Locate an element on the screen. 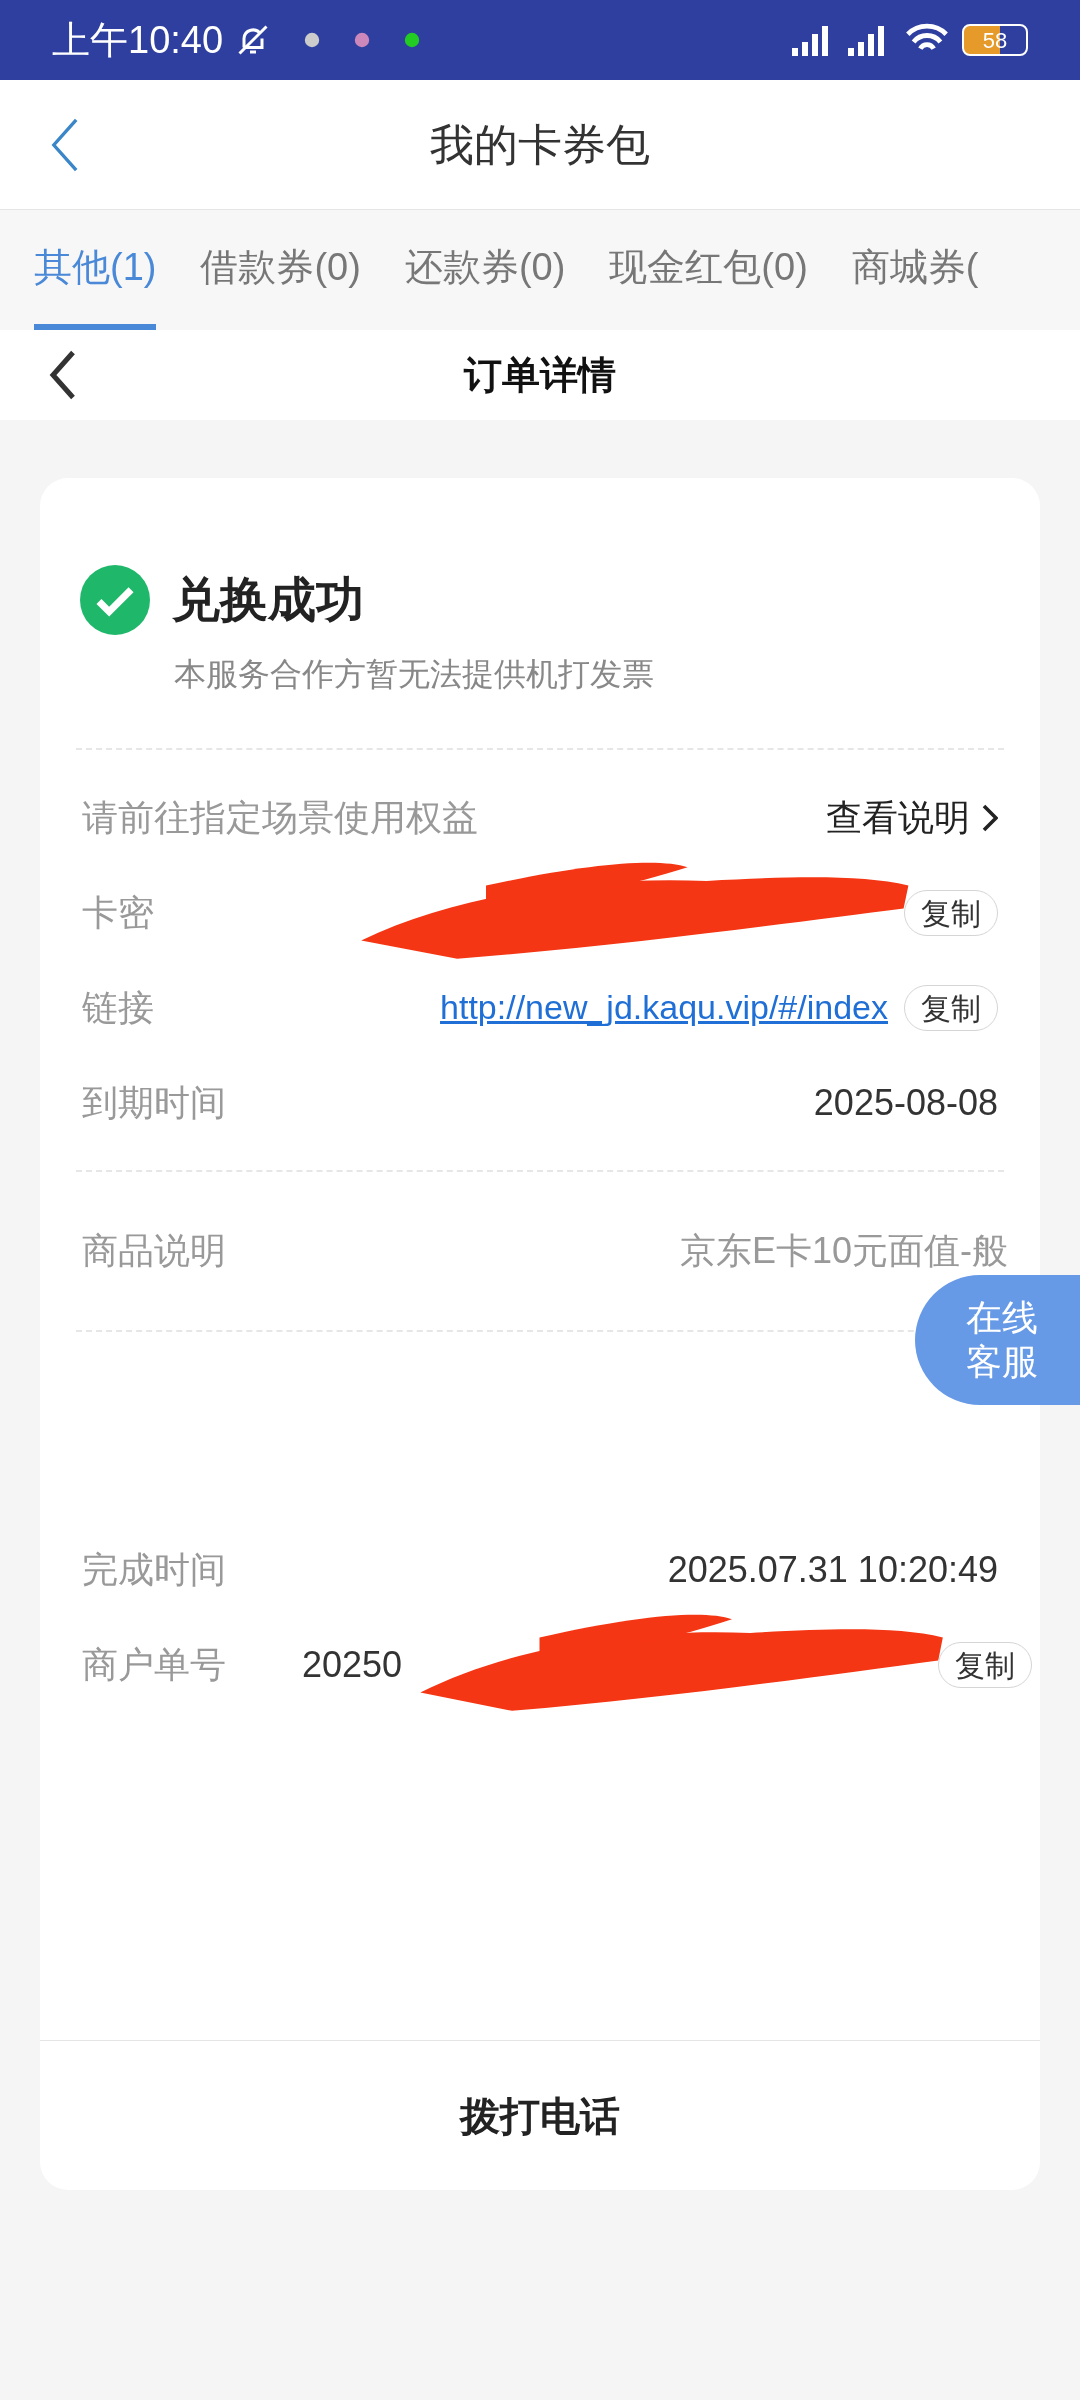 This screenshot has width=1080, height=2400. usage-label: 请前往指定场景使用权益 is located at coordinates (280, 817).